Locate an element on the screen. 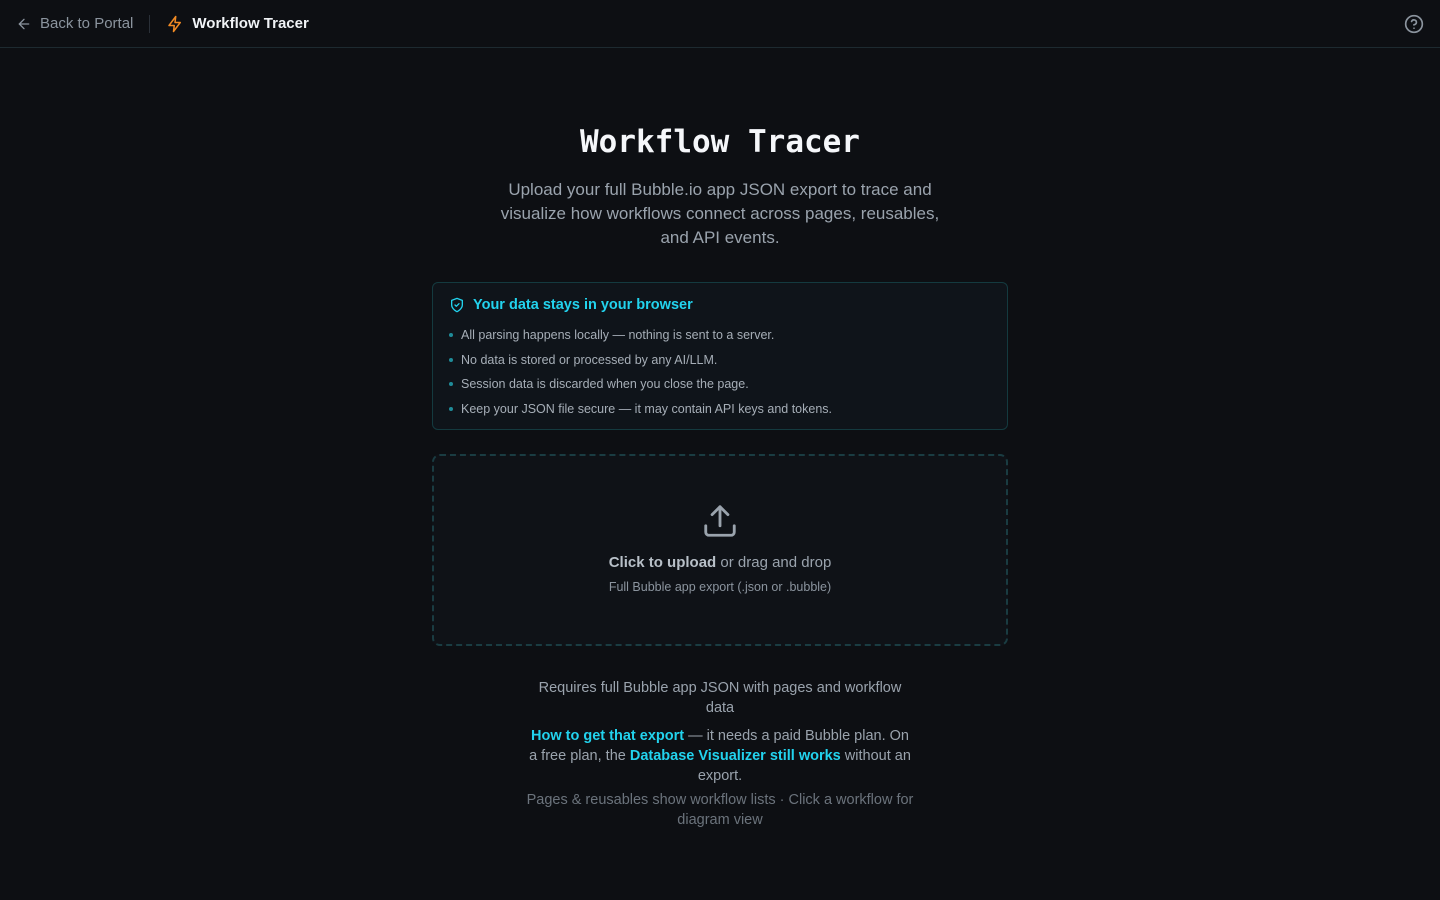 The image size is (1440, 900). top-bar: Back to Portal Workflow Tracer is located at coordinates (720, 24).